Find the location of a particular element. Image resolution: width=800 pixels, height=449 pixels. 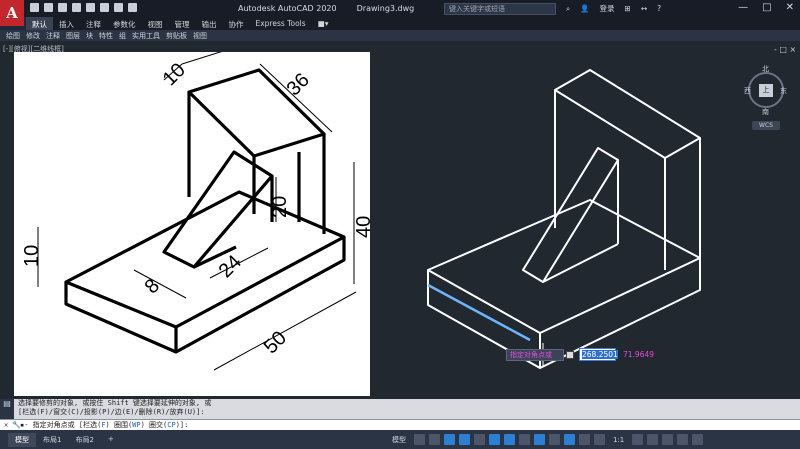

viewcube-top-face: 上 is located at coordinates (766, 90).